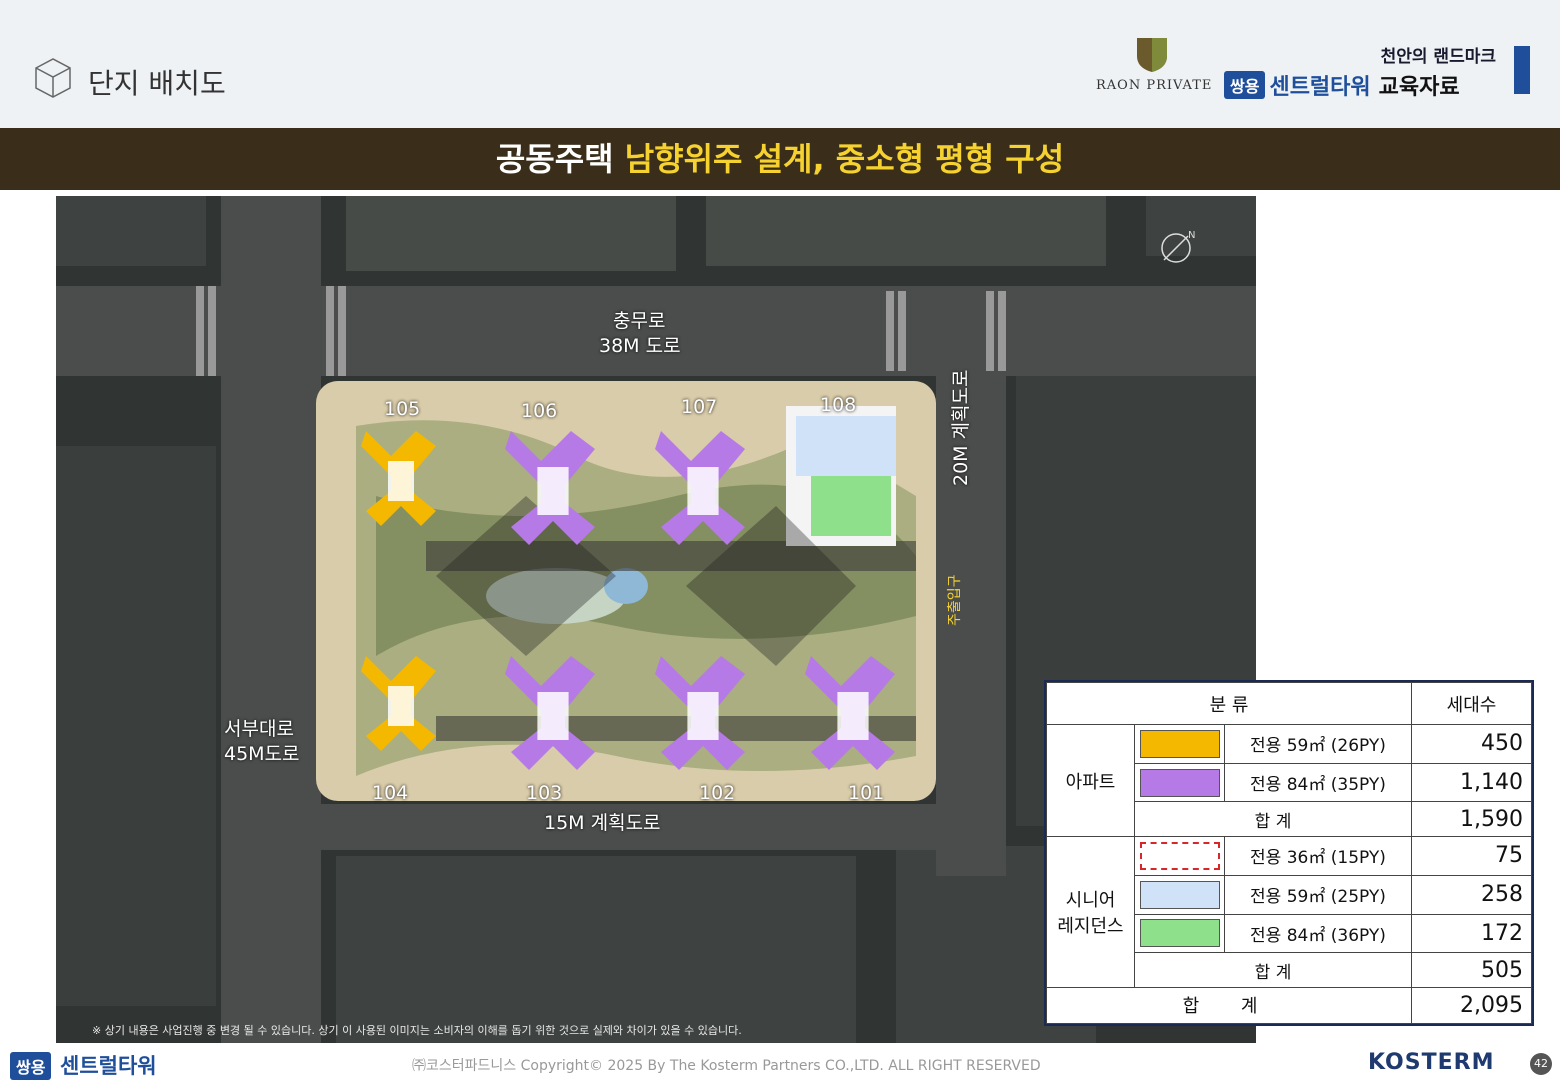 This screenshot has width=1560, height=1080. What do you see at coordinates (1229, 1005) in the screenshot?
I see `grand-total-label: 합 계` at bounding box center [1229, 1005].